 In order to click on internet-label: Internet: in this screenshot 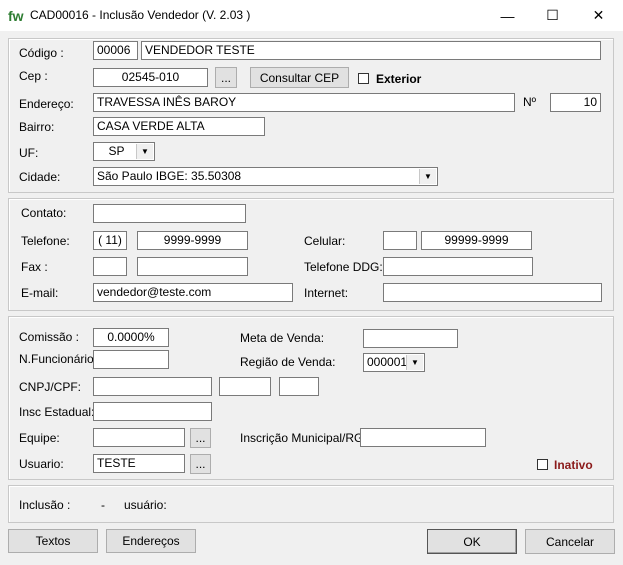, I will do `click(326, 293)`.